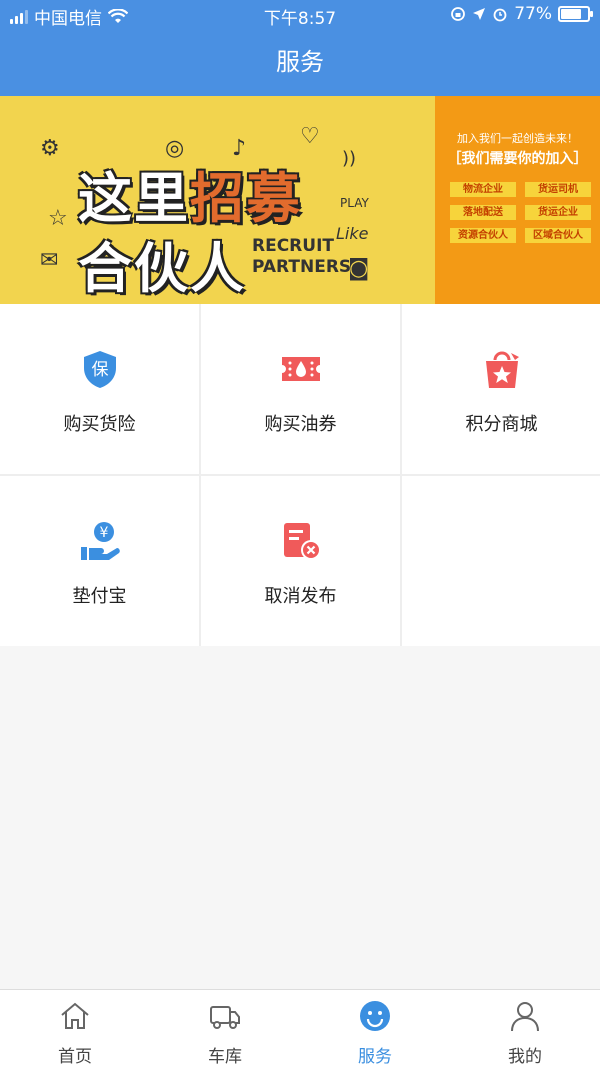 This screenshot has width=600, height=1068. I want to click on tab-home: 首页, so click(75, 1029).